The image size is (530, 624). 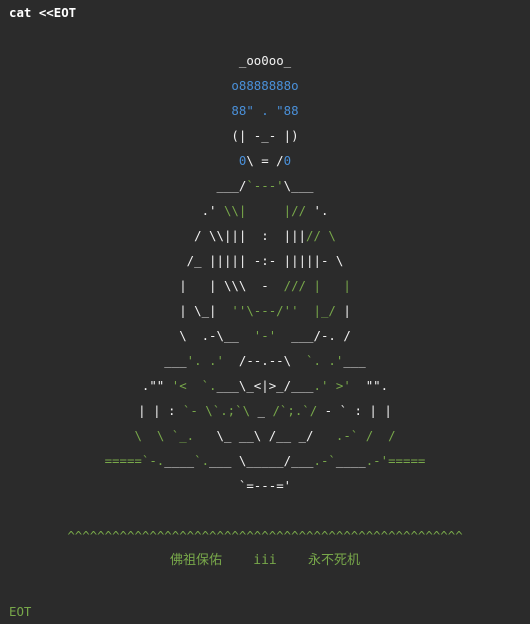 I want to click on art-segment: _, so click(x=261, y=410).